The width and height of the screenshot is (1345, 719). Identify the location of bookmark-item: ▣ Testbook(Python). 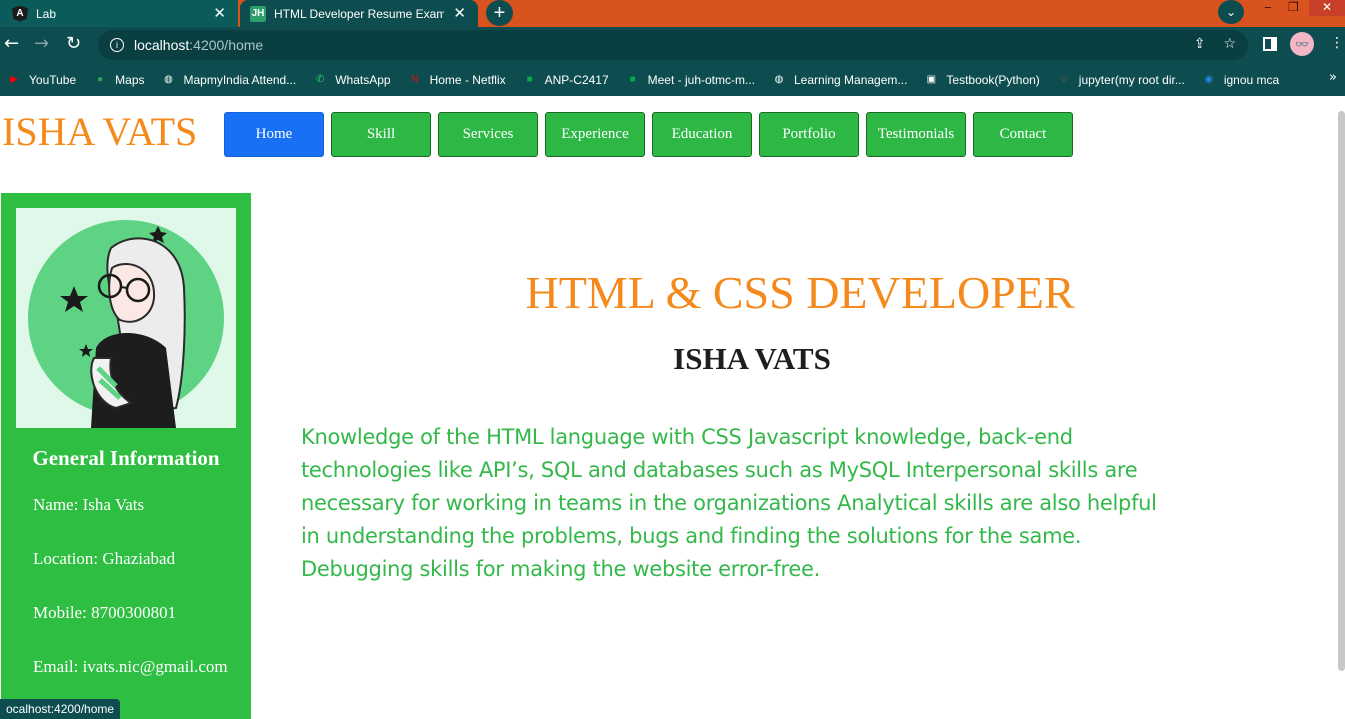
(981, 80).